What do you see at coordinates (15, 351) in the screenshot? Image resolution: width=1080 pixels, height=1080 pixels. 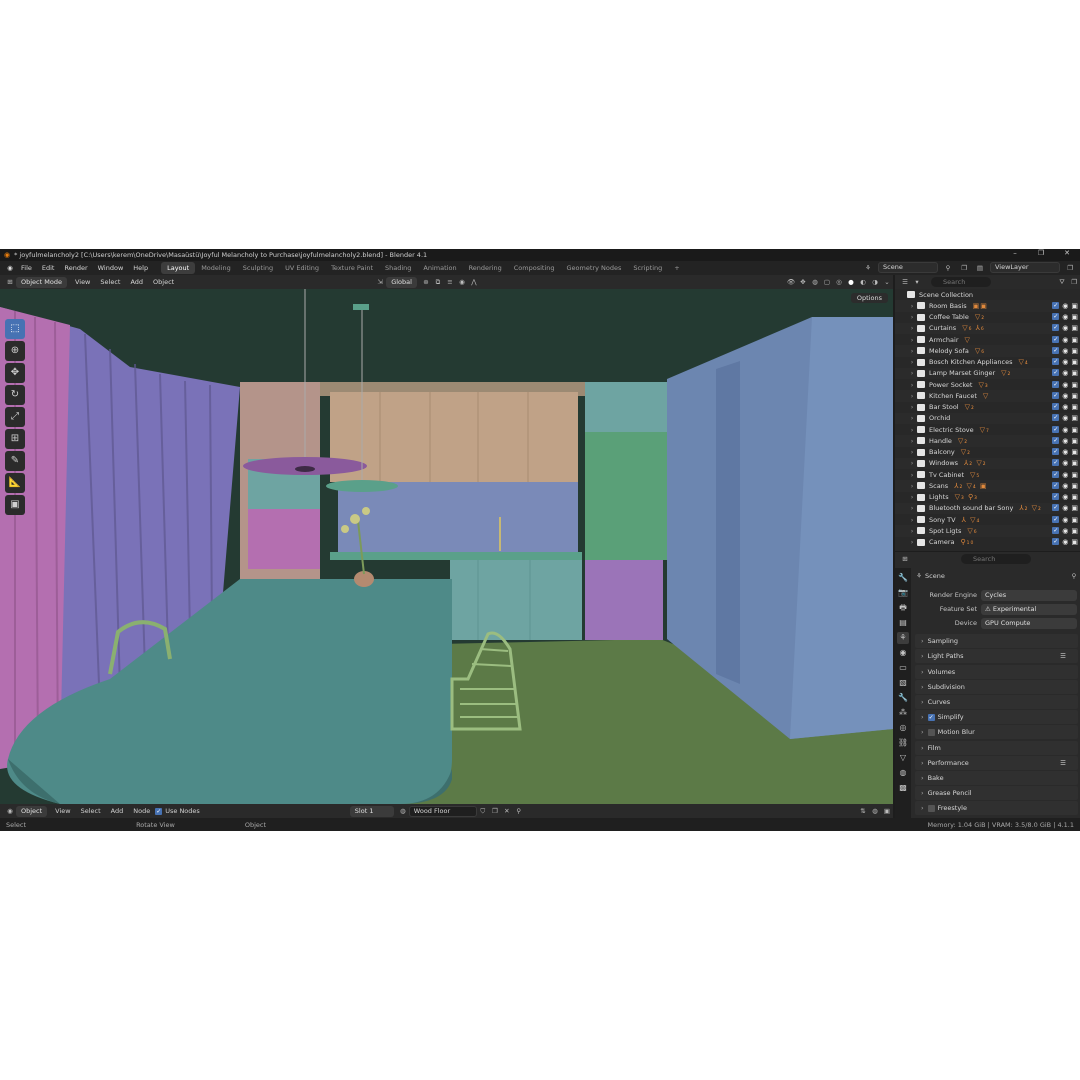 I see `cursor-tool-icon: ⊕` at bounding box center [15, 351].